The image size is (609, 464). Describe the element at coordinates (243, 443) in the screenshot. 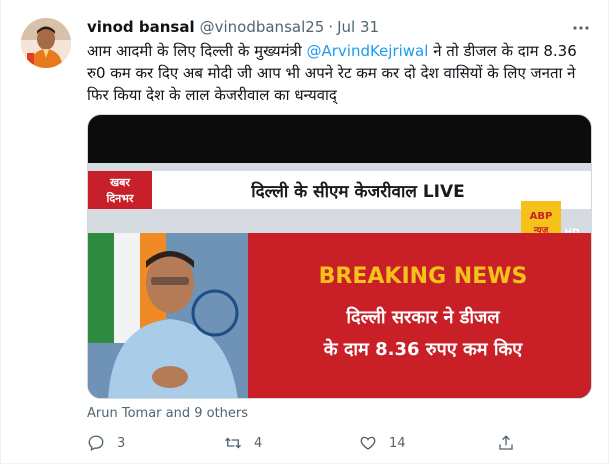

I see `retweet-button: 4` at that location.